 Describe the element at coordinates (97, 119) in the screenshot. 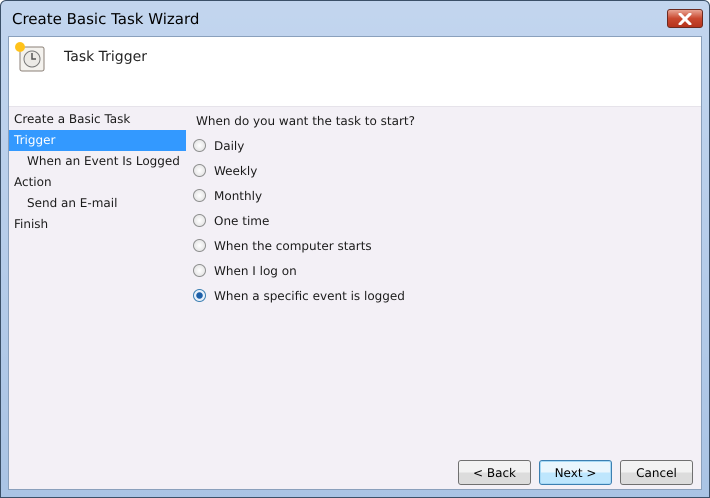

I see `sidebar-item: Create a Basic Task` at that location.